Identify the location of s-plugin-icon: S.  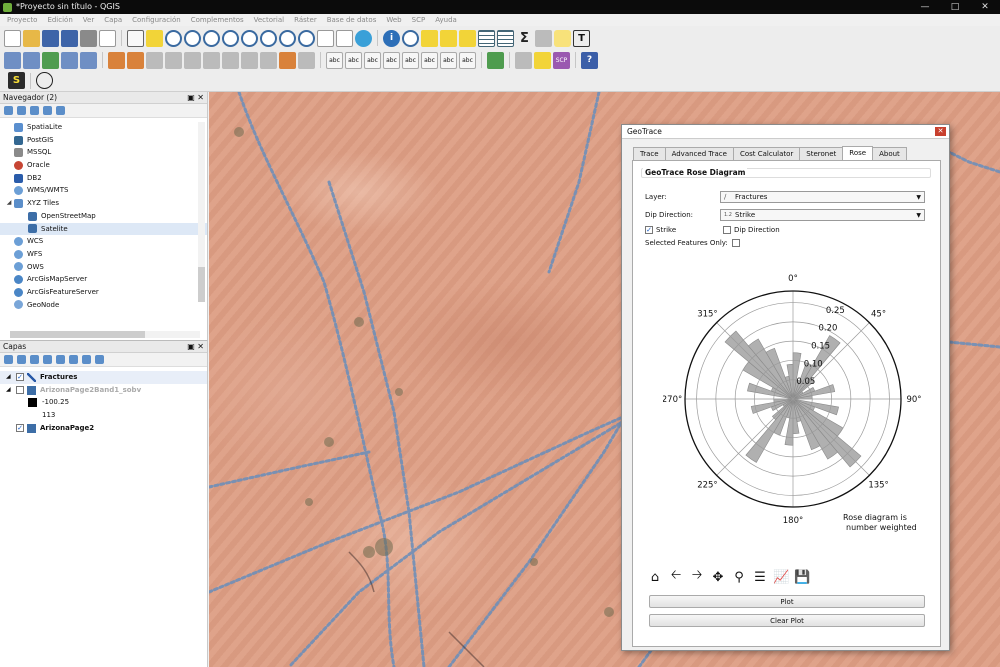
(16, 80).